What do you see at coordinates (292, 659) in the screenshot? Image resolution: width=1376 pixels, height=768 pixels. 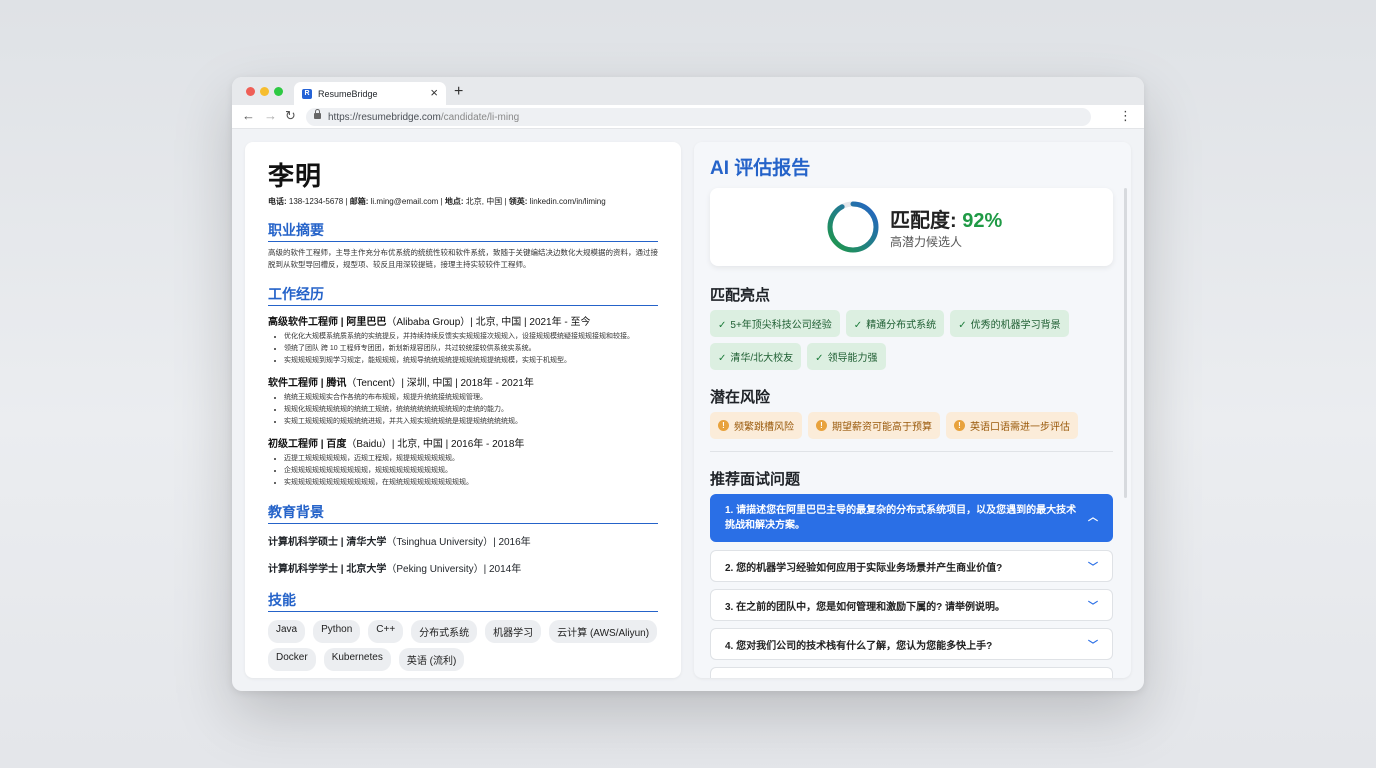 I see `skill-tag: Docker` at bounding box center [292, 659].